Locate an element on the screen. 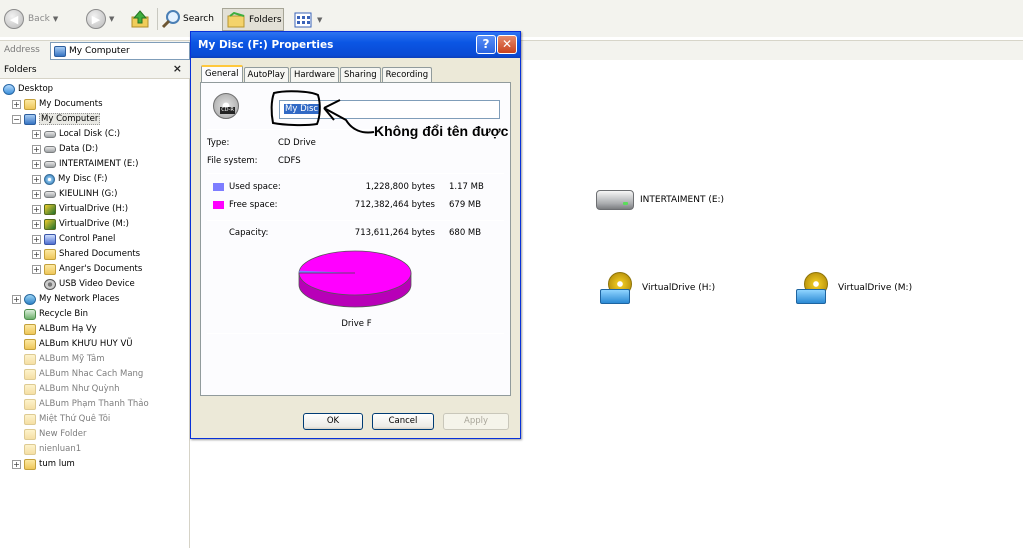  tab-recording: Recording is located at coordinates (407, 74).